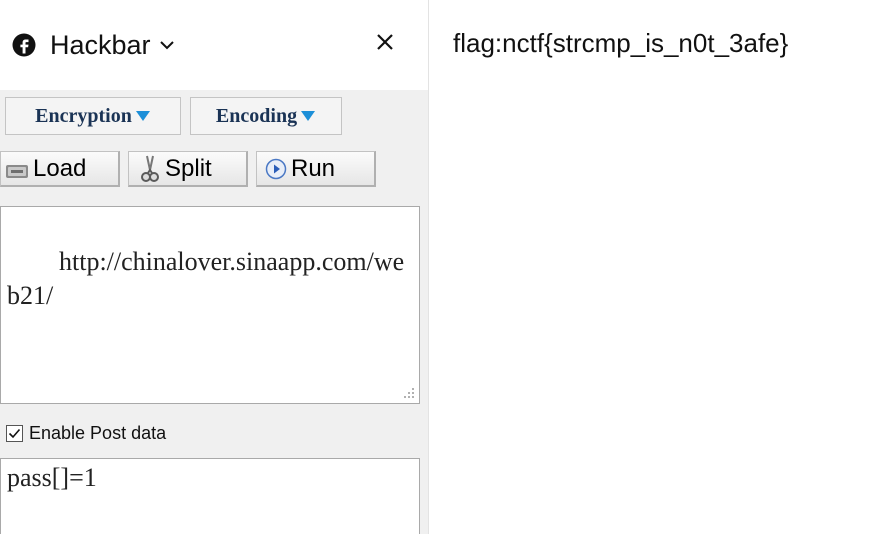 This screenshot has width=879, height=534. Describe the element at coordinates (52, 477) in the screenshot. I see `post-data-value: pass[]=1` at that location.